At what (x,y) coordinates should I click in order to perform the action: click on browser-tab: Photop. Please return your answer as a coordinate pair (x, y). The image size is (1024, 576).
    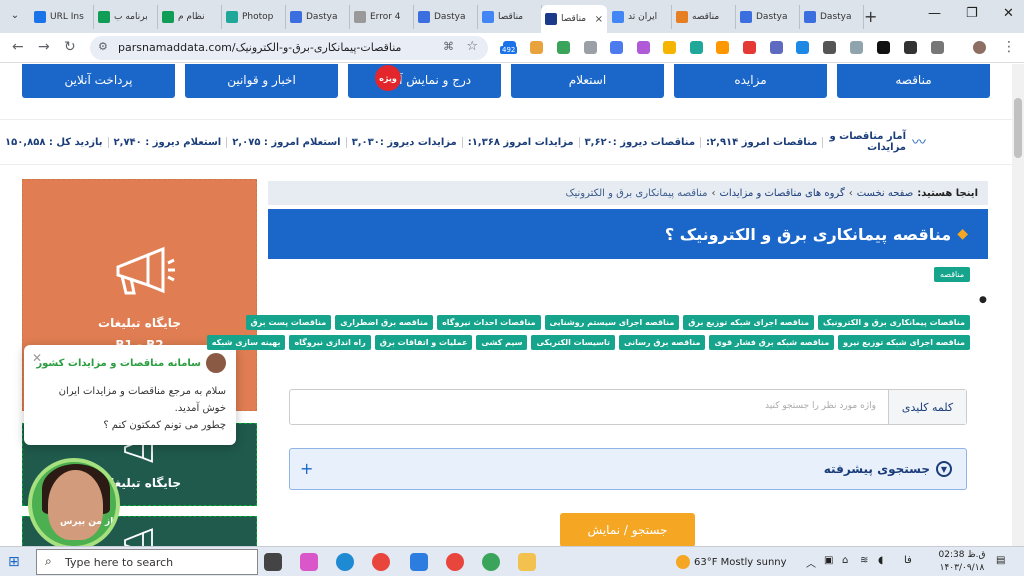
    Looking at the image, I should click on (254, 17).